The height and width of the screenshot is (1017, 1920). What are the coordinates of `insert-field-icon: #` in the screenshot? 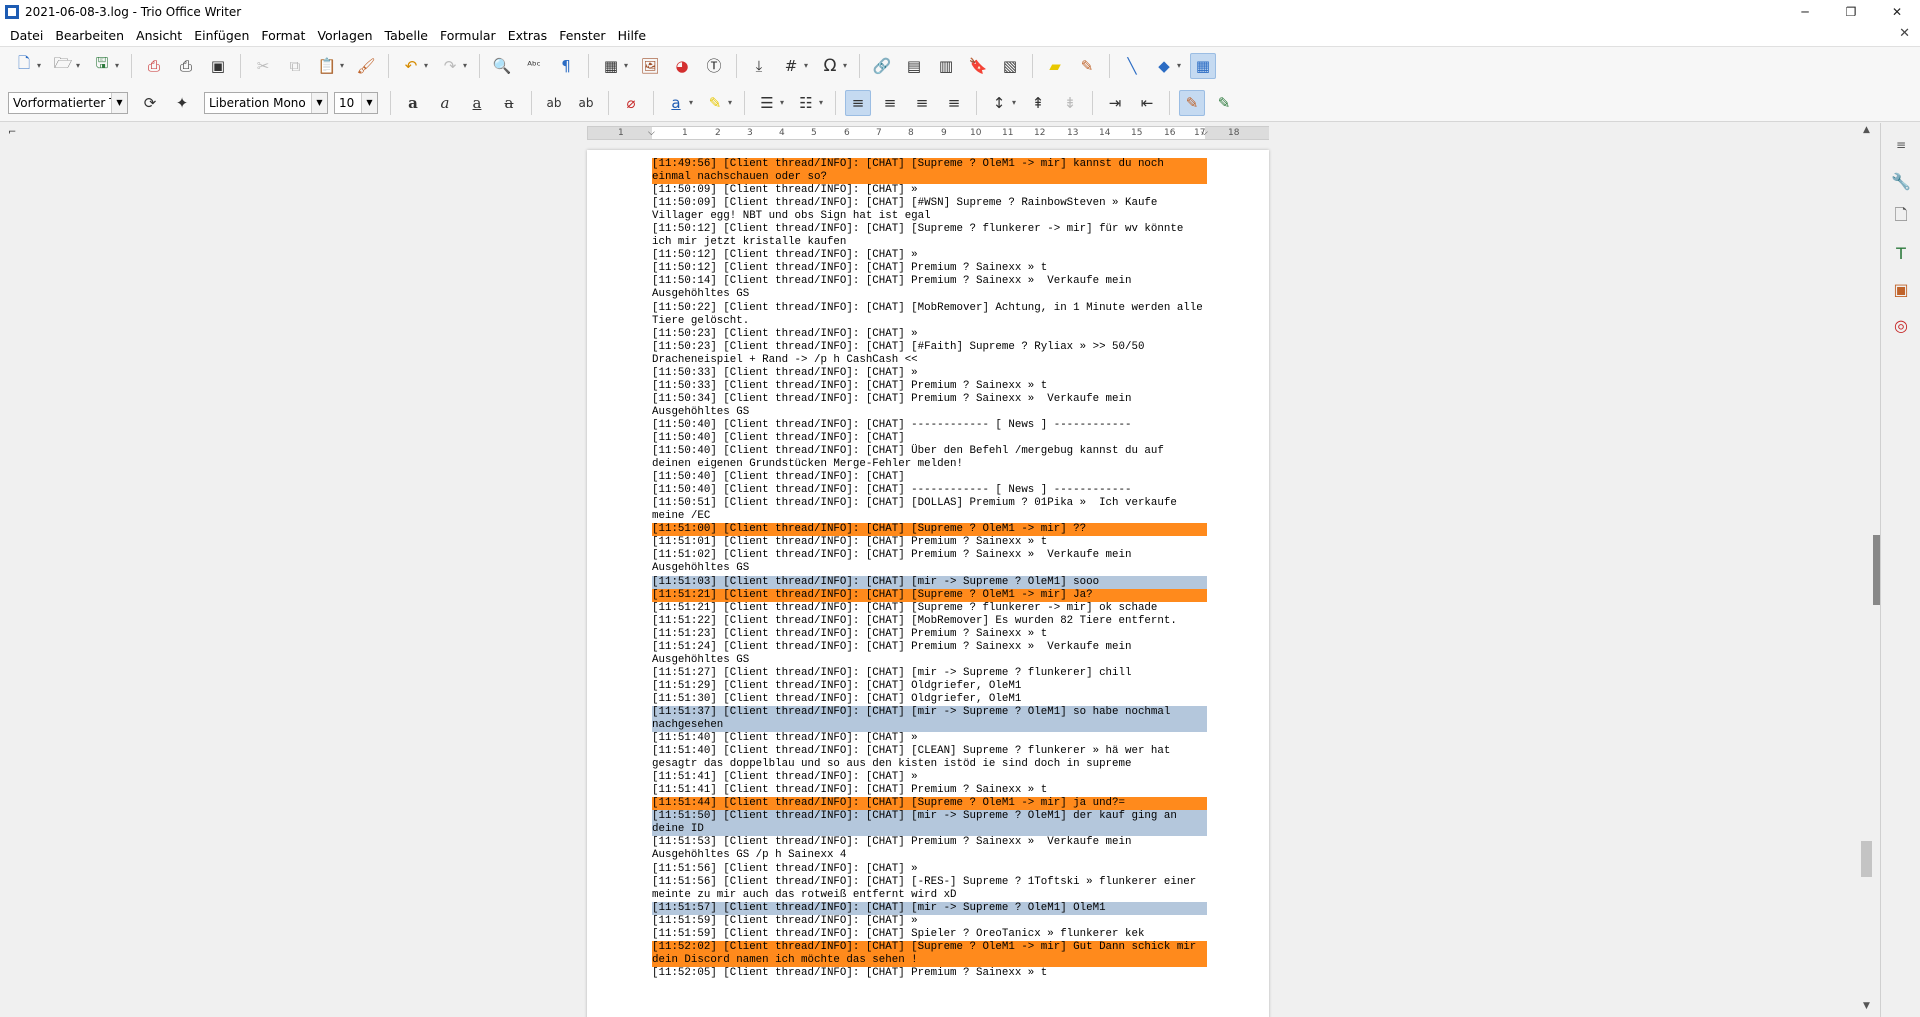 It's located at (791, 66).